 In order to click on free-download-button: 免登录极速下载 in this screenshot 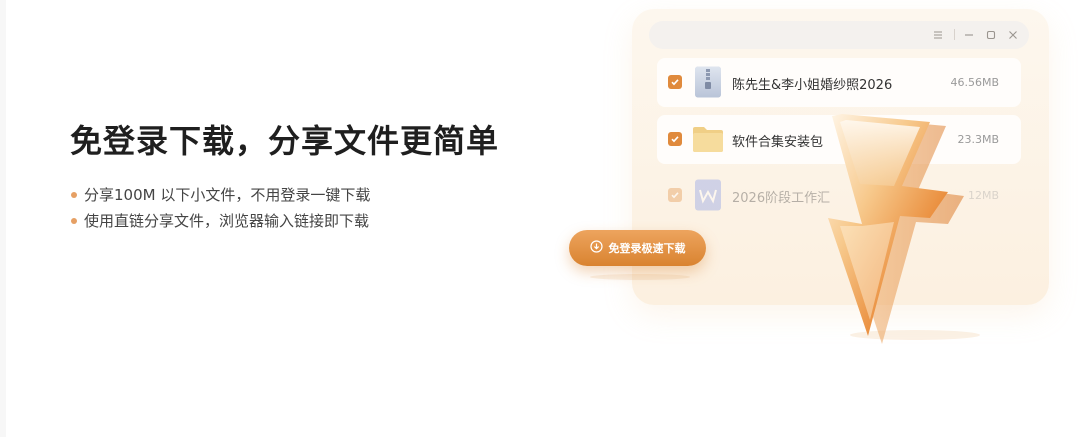, I will do `click(637, 248)`.